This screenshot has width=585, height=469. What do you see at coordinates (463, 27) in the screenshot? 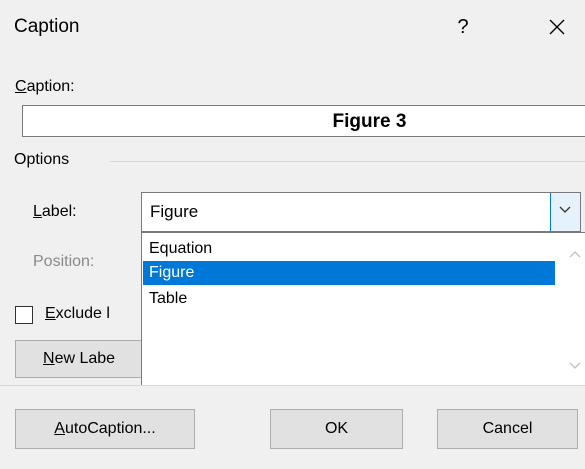
I see `help-button: ?` at bounding box center [463, 27].